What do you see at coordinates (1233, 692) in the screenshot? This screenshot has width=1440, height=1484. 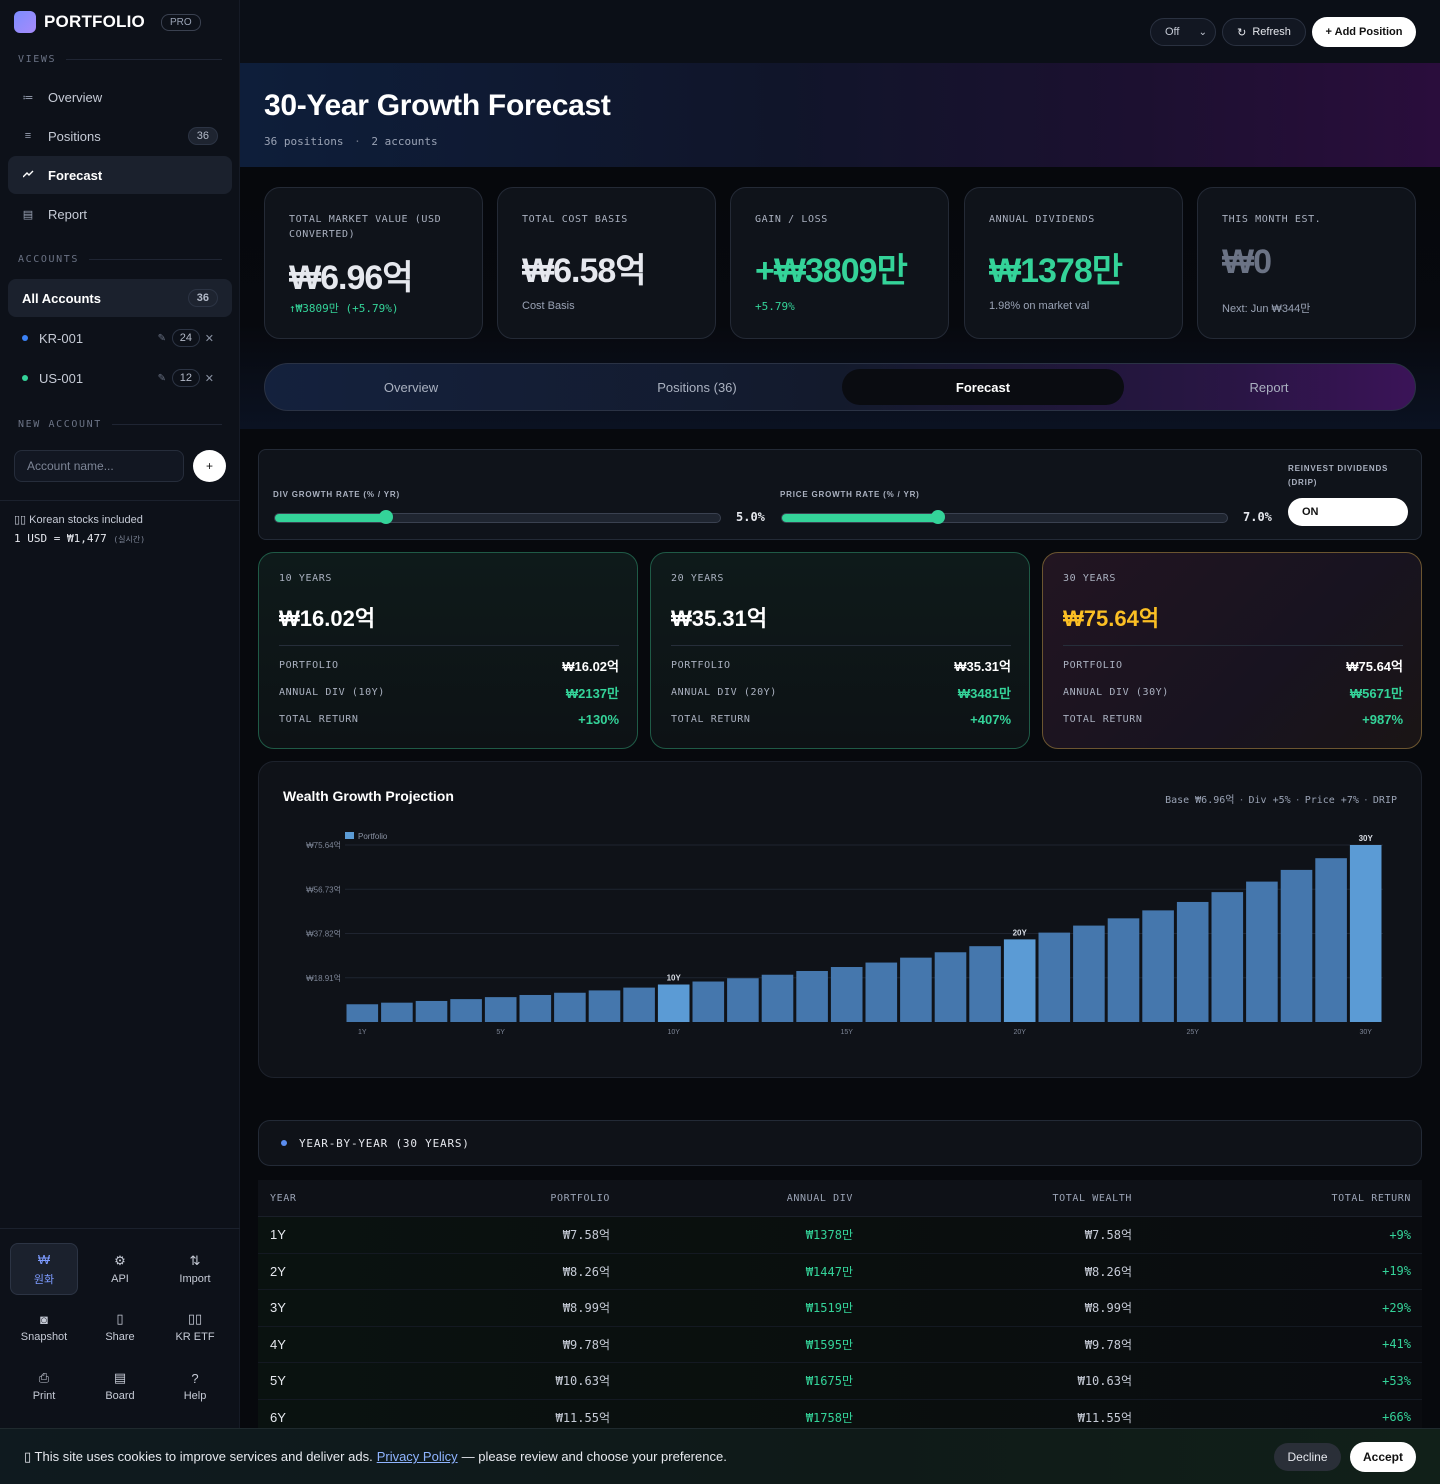 I see `horizon-div-row: ANNUAL DIV (30Y) ₩5671만` at bounding box center [1233, 692].